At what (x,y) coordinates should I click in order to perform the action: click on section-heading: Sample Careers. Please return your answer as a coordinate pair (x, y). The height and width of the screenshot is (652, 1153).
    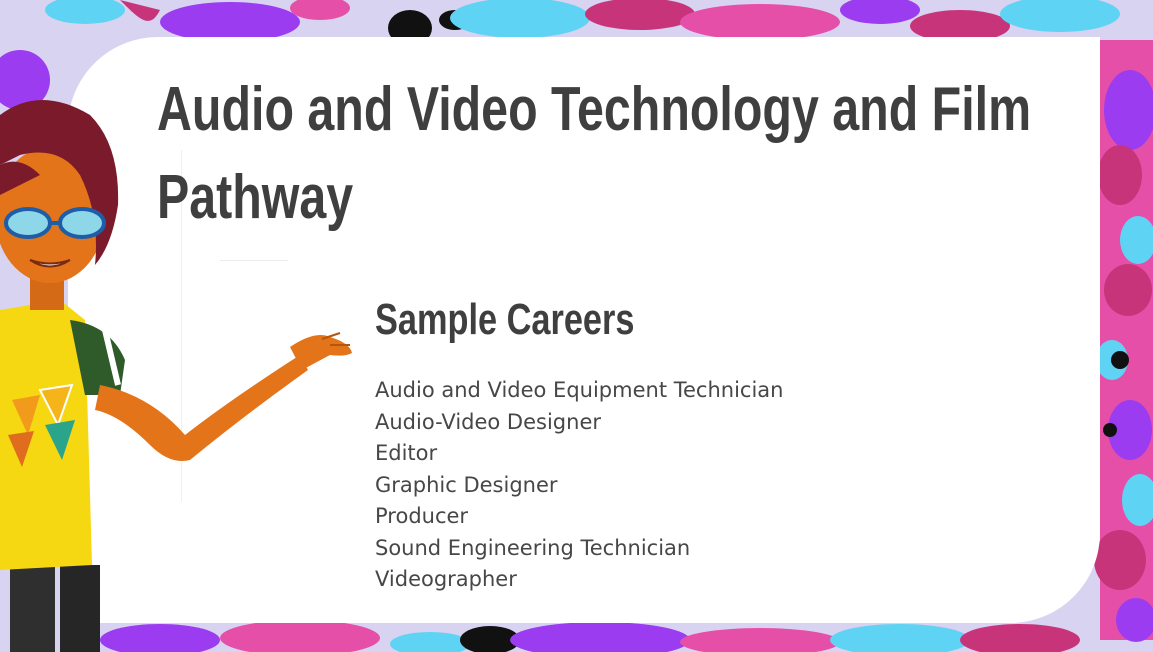
    Looking at the image, I should click on (505, 319).